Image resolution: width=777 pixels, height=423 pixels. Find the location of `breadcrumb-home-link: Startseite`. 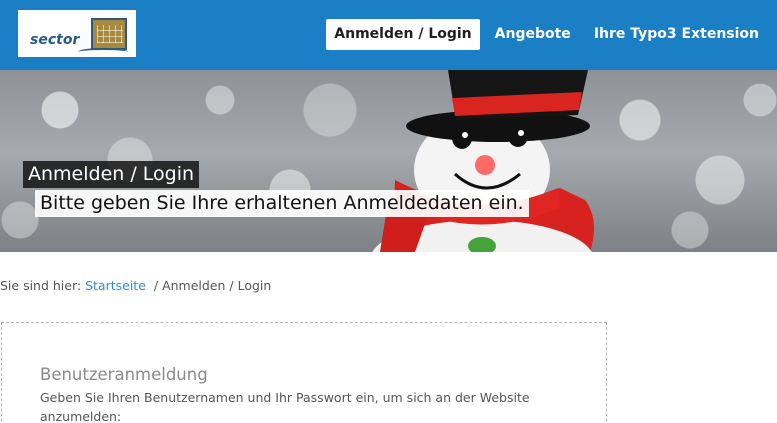

breadcrumb-home-link: Startseite is located at coordinates (115, 285).